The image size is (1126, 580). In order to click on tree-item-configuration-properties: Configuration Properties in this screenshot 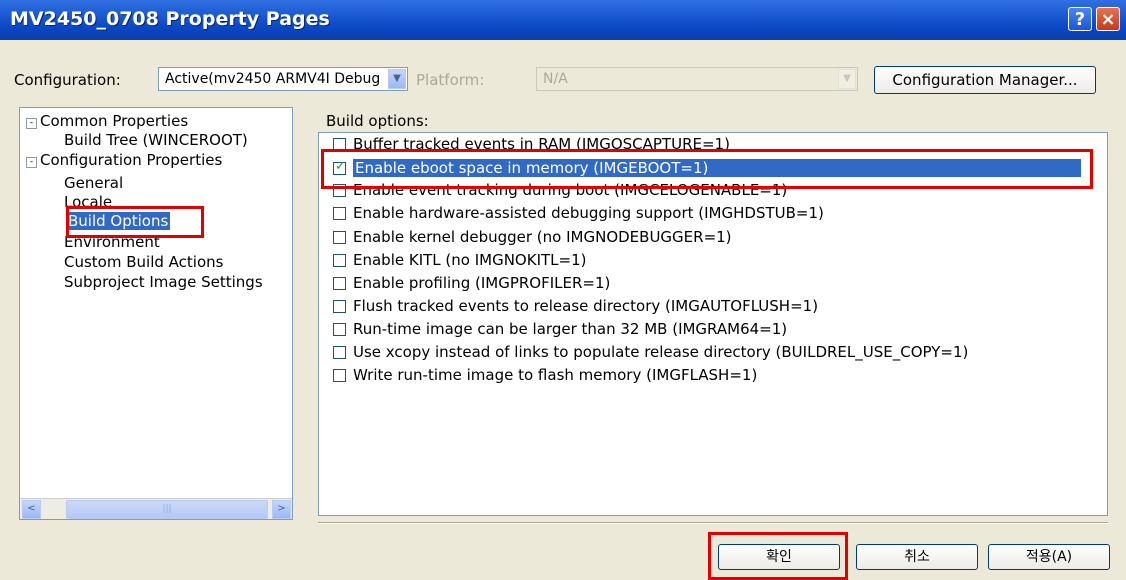, I will do `click(131, 160)`.